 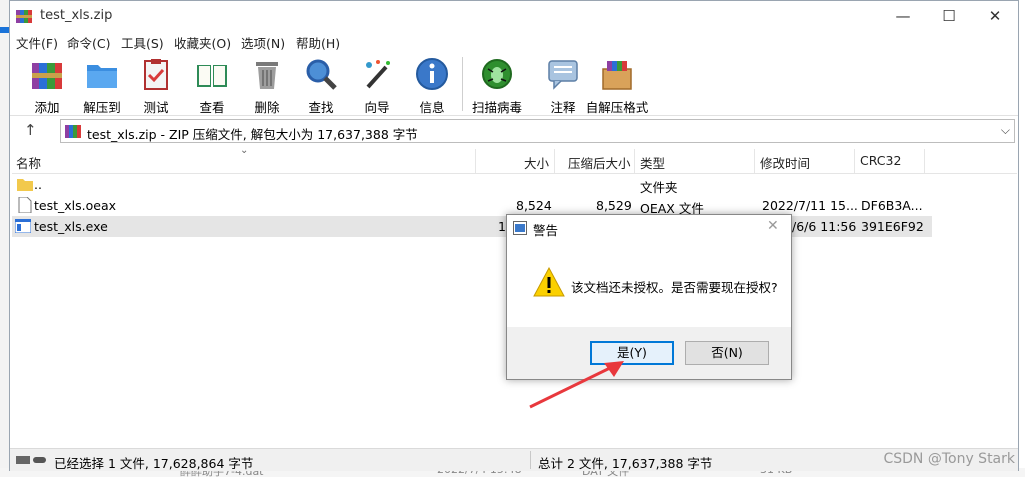 I want to click on dialog-body: 该文档还未授权。是否需要现在授权?, so click(x=649, y=284).